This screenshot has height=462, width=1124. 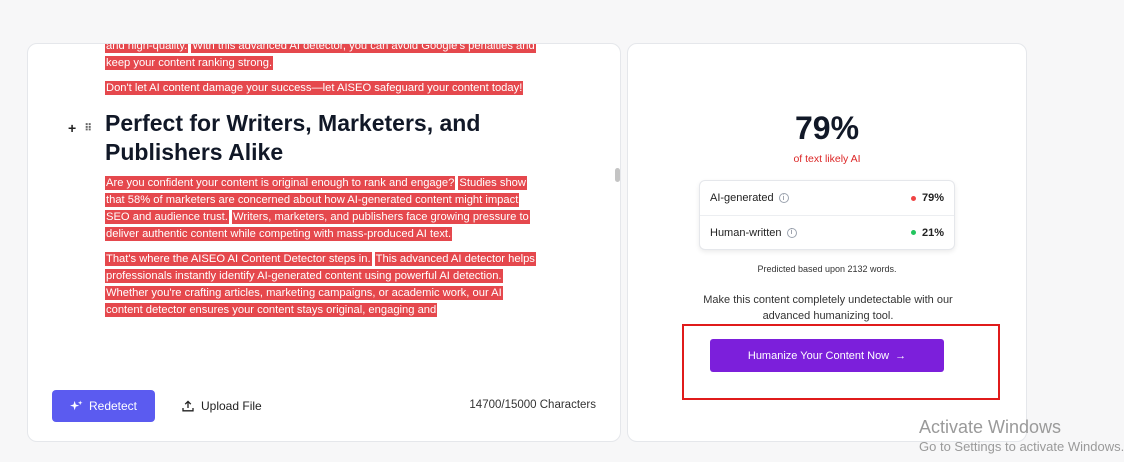 I want to click on ai-percentage-label: of text likely AI, so click(x=827, y=159).